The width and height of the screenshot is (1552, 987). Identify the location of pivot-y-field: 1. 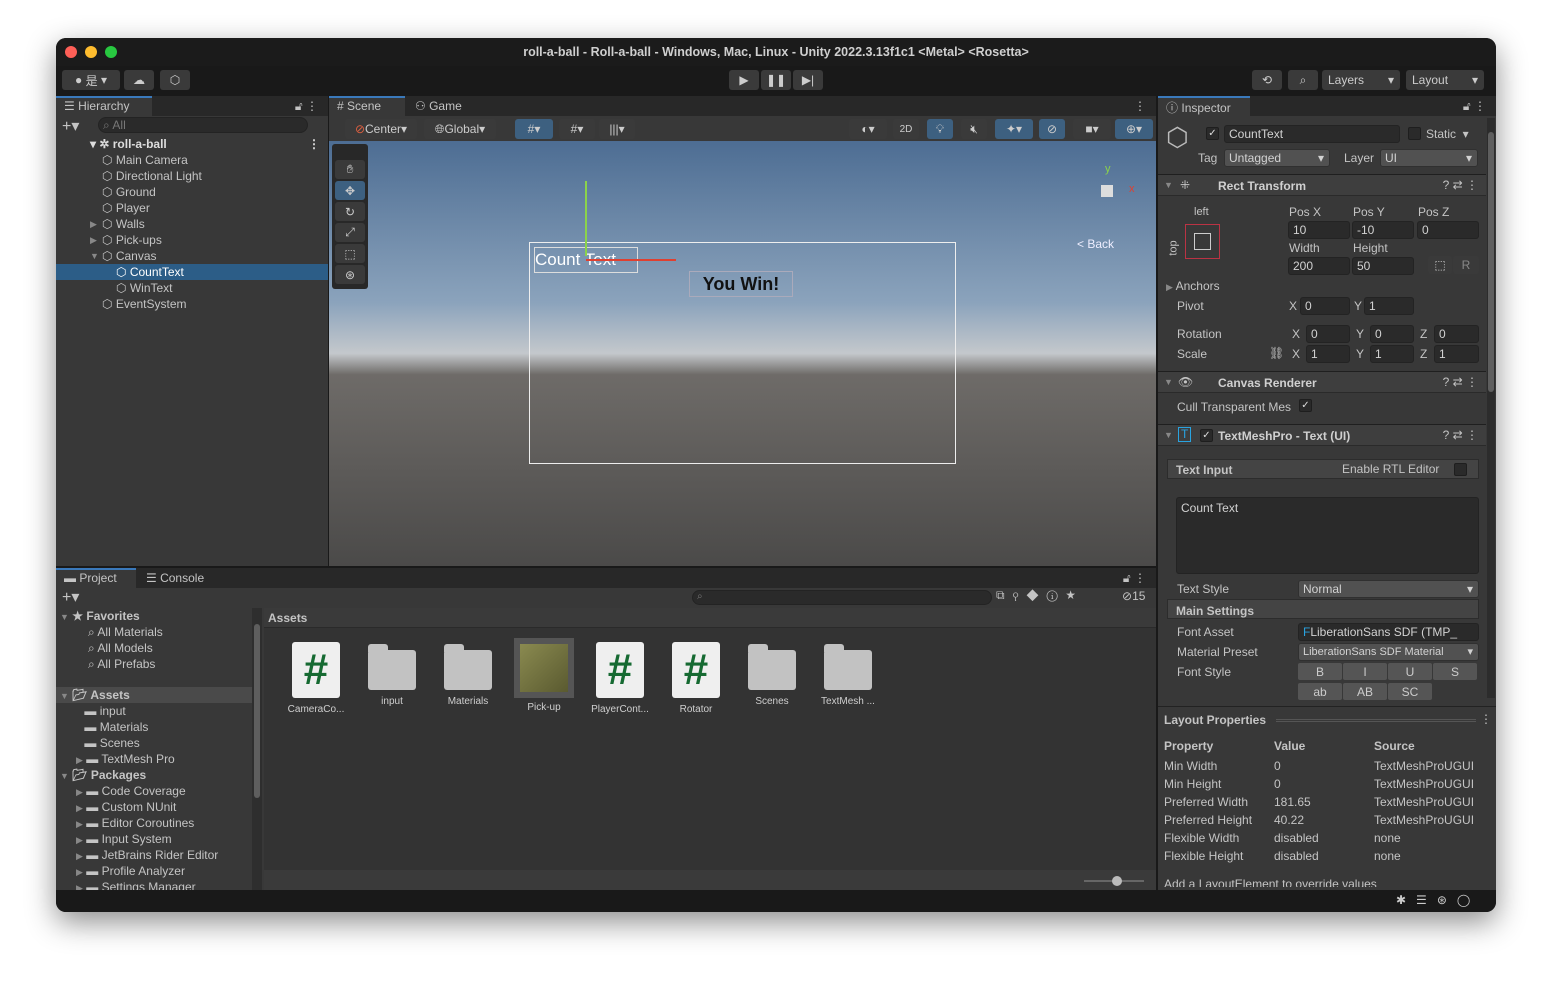
(1389, 306).